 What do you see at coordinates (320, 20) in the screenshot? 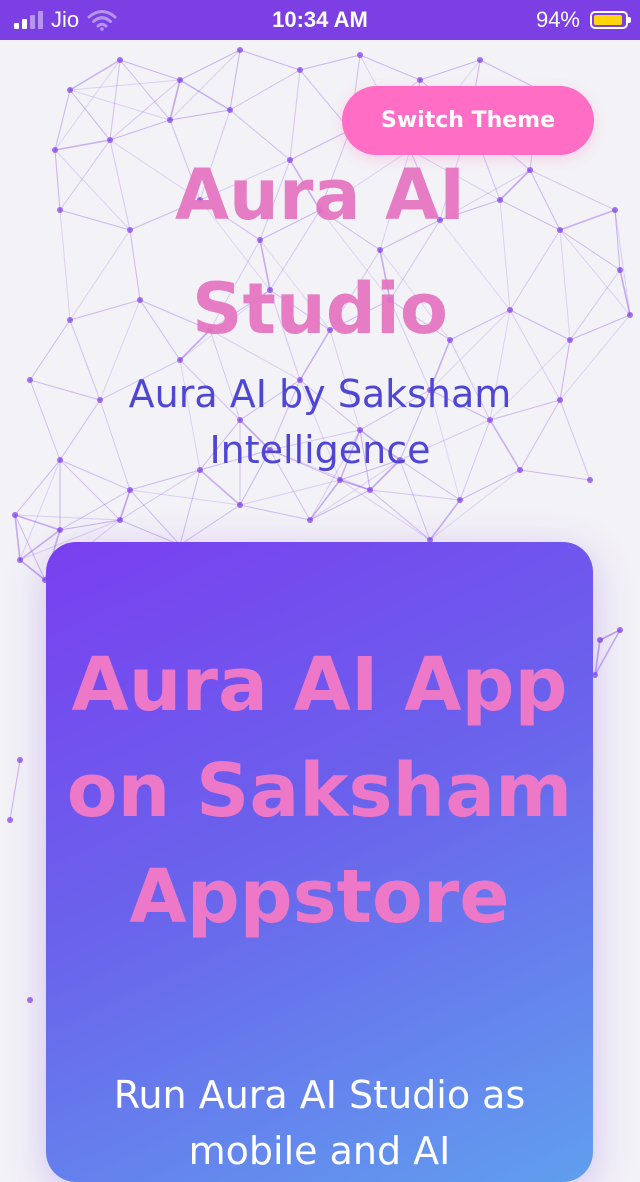
I see `status-bar: Jio 10:34 AM 94%` at bounding box center [320, 20].